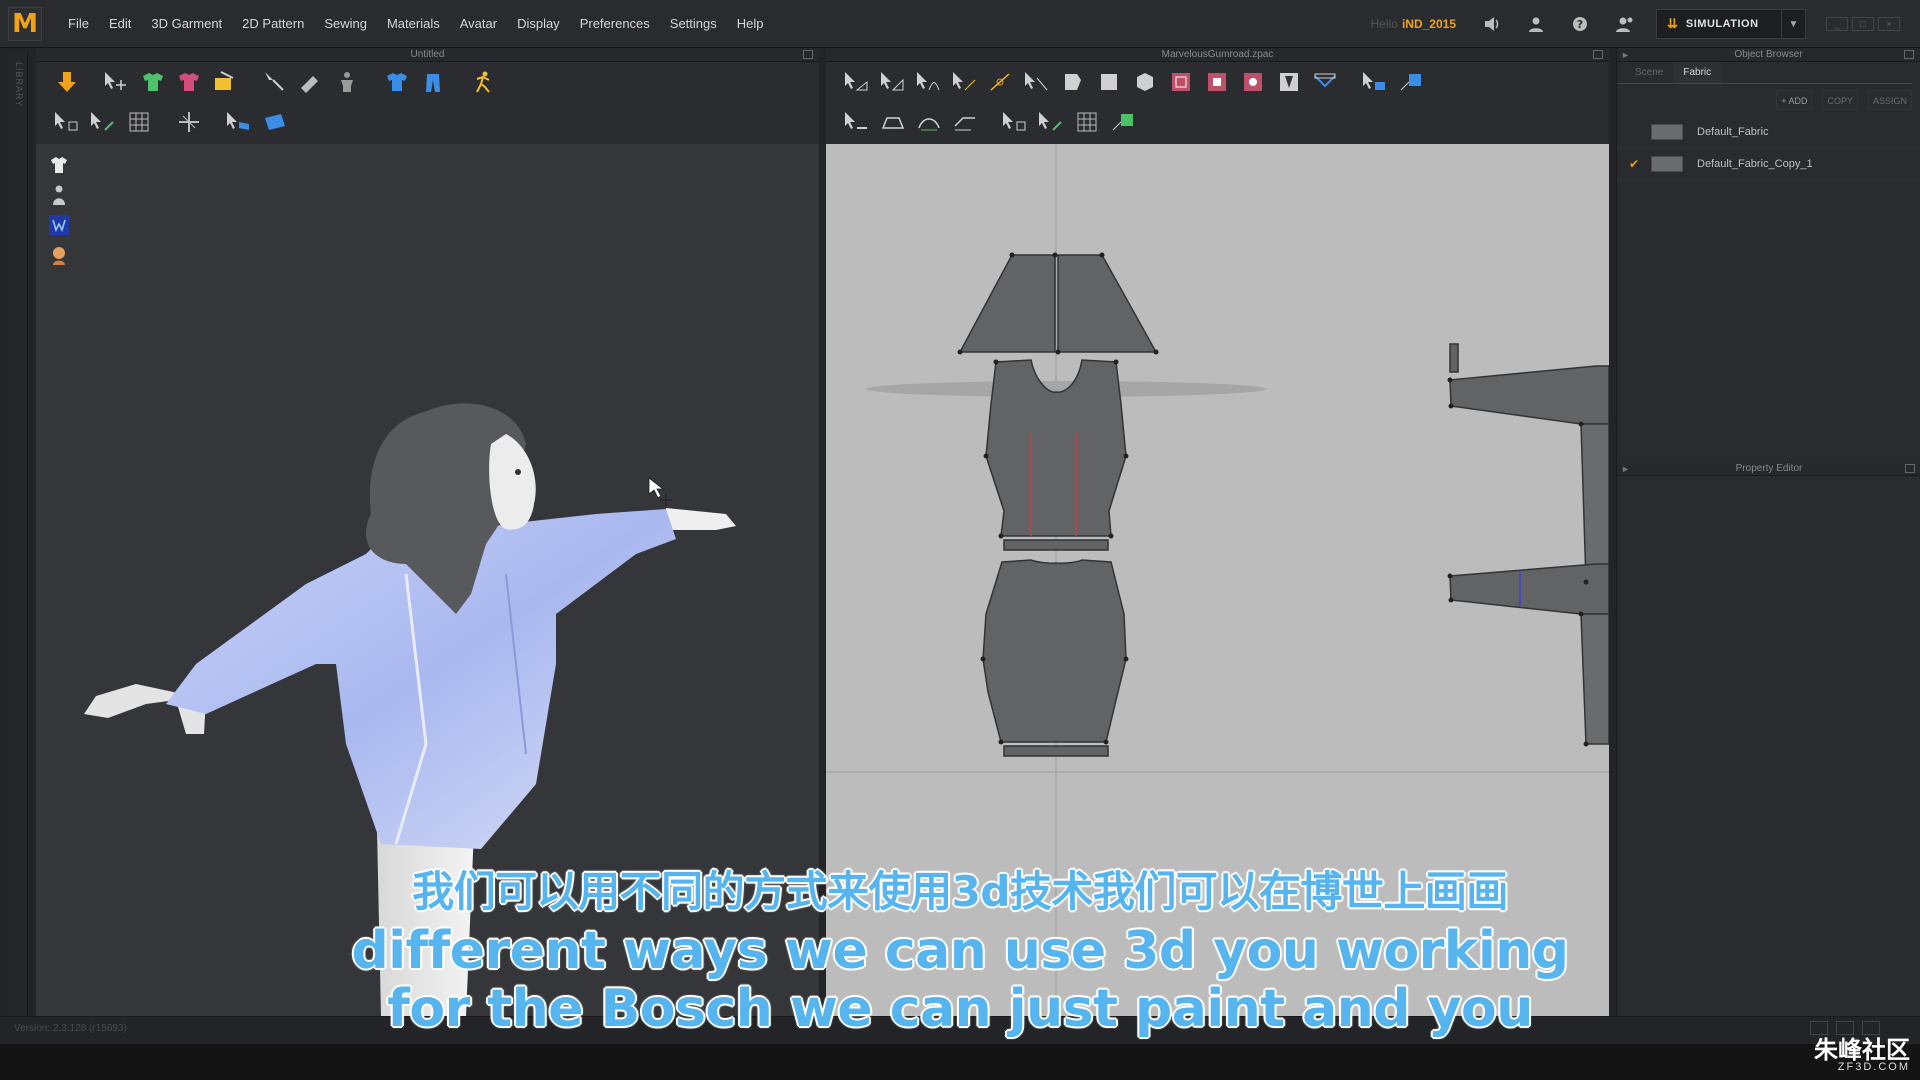 This screenshot has width=1920, height=1080. Describe the element at coordinates (1768, 100) in the screenshot. I see `object-browser-actions: + ADD COPY ASSIGN` at that location.